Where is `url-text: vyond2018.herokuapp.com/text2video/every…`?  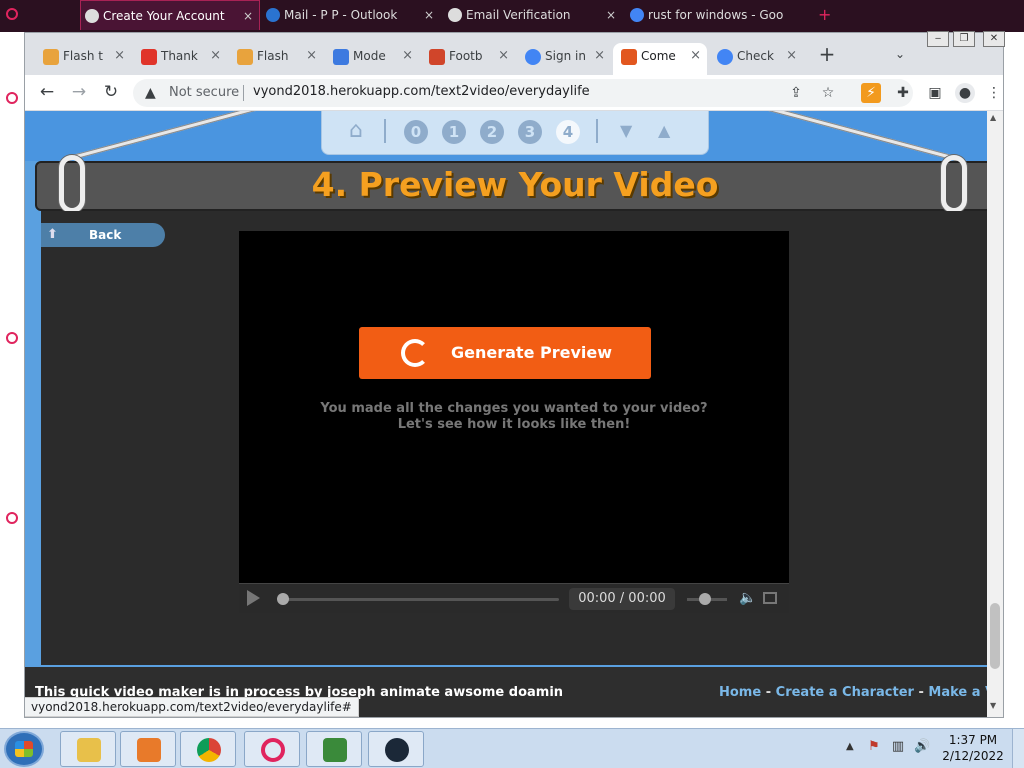
url-text: vyond2018.herokuapp.com/text2video/every… is located at coordinates (421, 91).